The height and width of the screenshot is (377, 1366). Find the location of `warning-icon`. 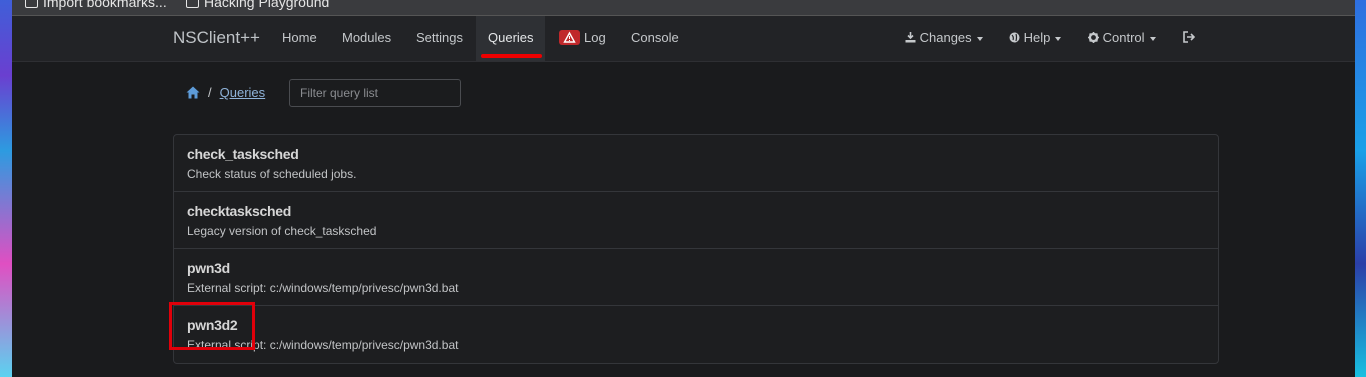

warning-icon is located at coordinates (569, 38).